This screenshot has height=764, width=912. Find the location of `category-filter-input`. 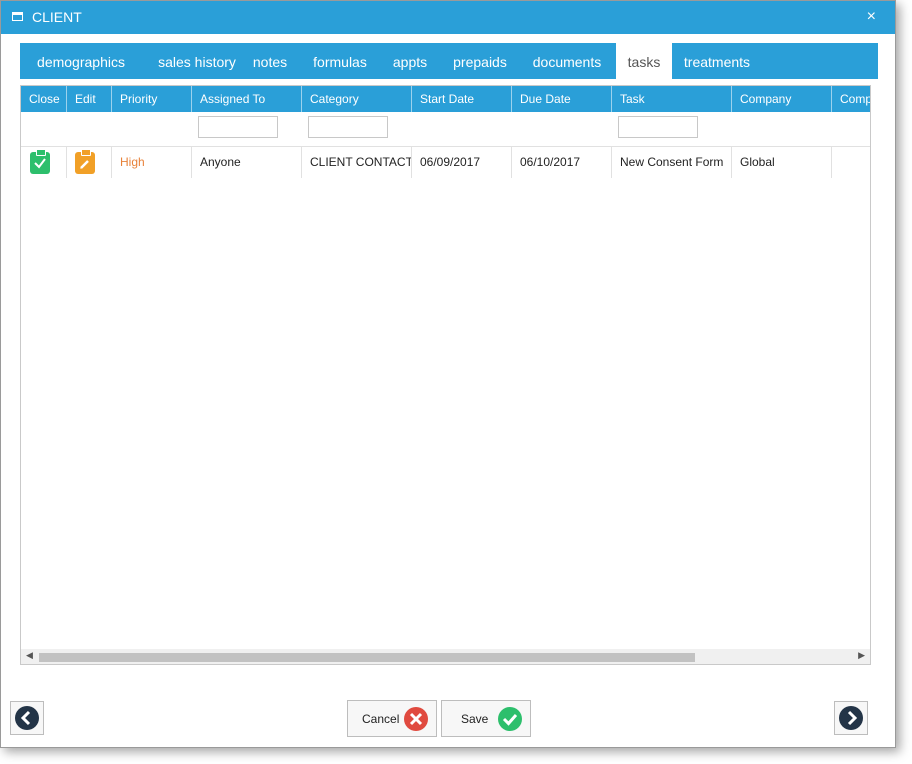

category-filter-input is located at coordinates (348, 127).